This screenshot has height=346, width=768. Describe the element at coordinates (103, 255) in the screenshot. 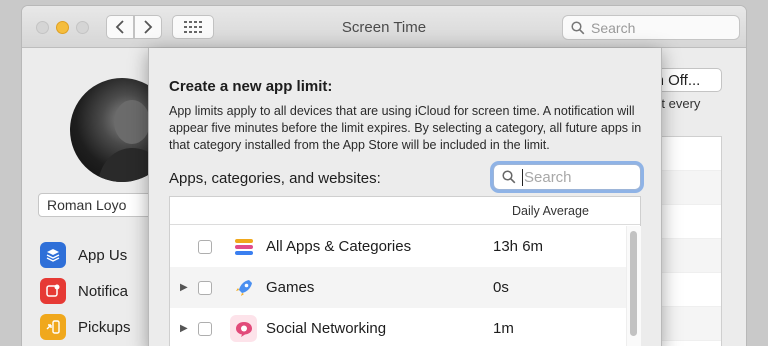

I see `sidebar-item-label: App Us` at that location.